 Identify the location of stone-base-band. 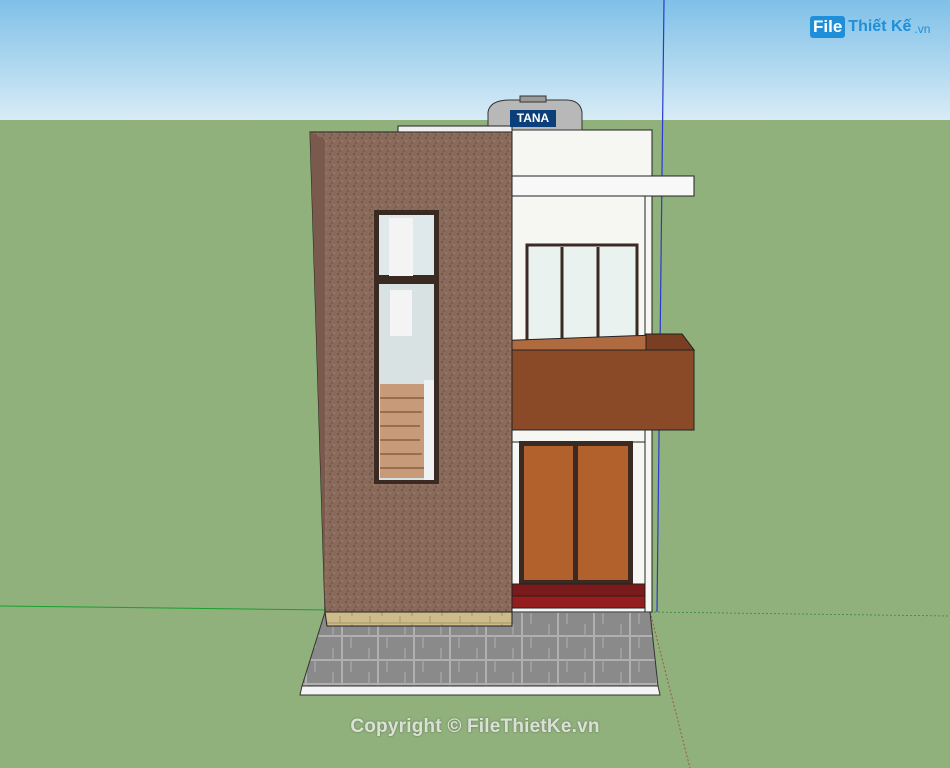
(418, 619).